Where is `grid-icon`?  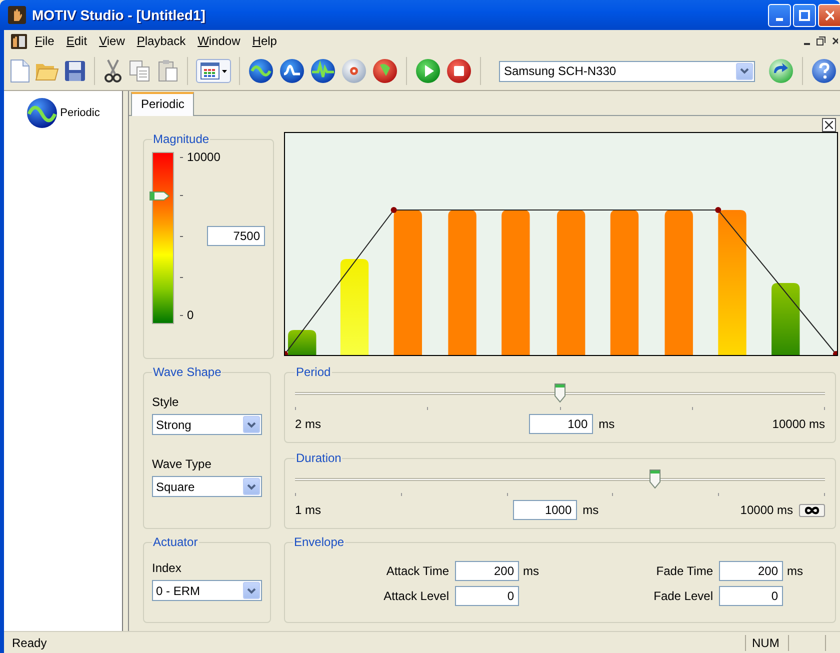
grid-icon is located at coordinates (210, 71).